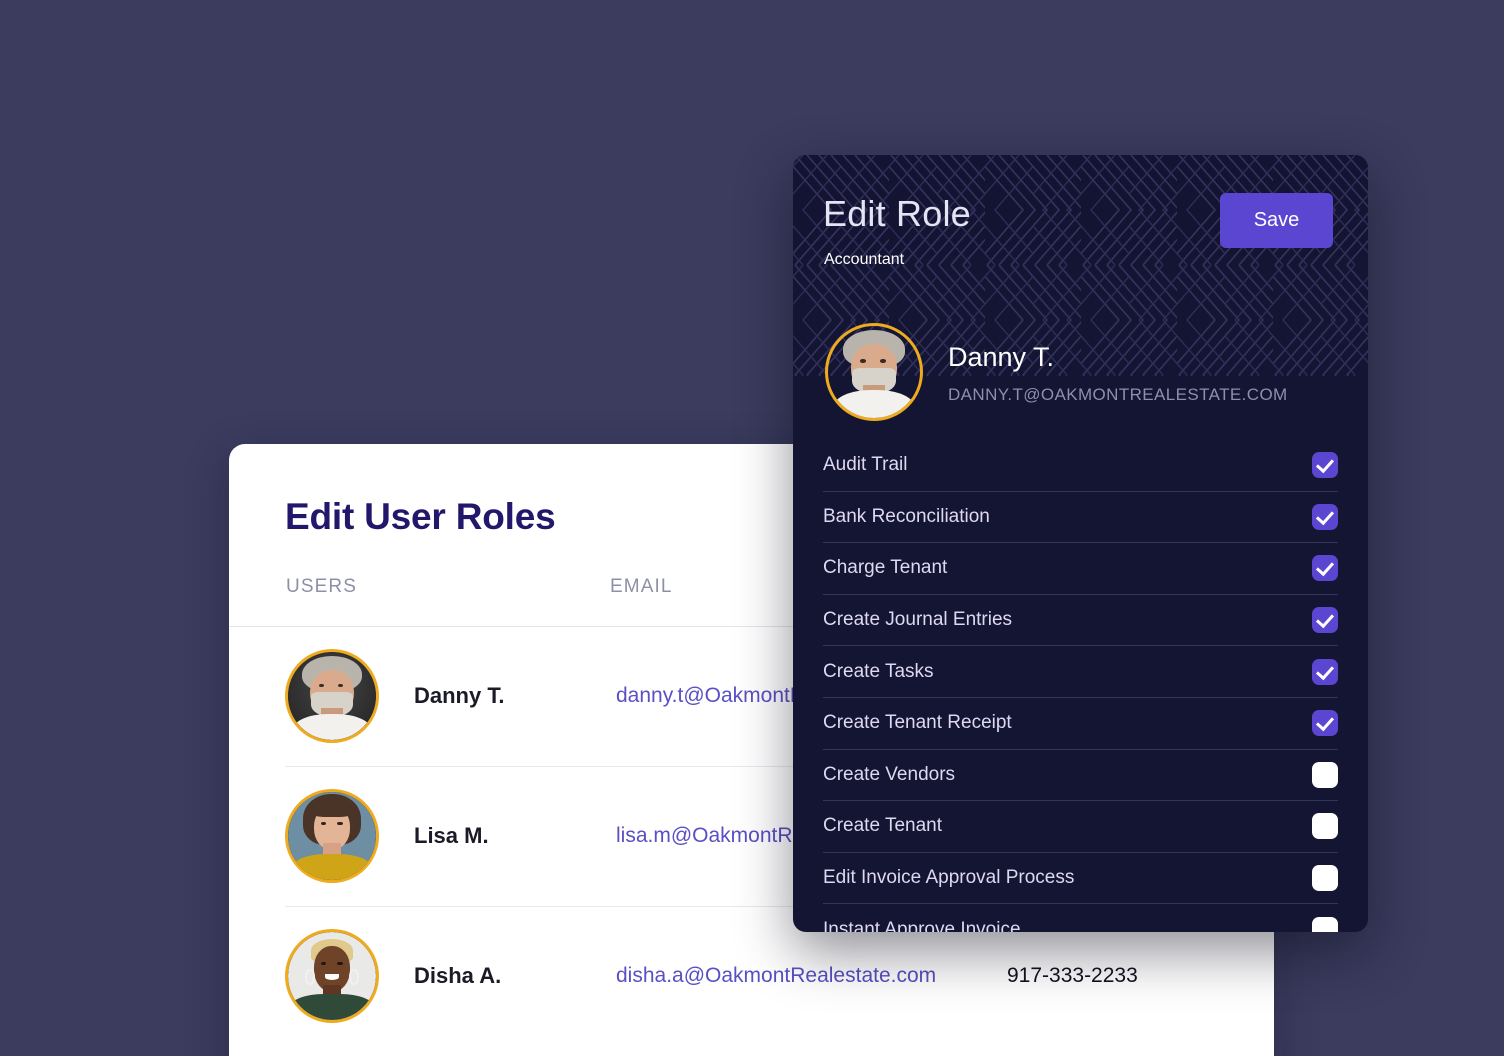 The height and width of the screenshot is (1056, 1504). What do you see at coordinates (949, 878) in the screenshot?
I see `permission-label: Edit Invoice Approval Process` at bounding box center [949, 878].